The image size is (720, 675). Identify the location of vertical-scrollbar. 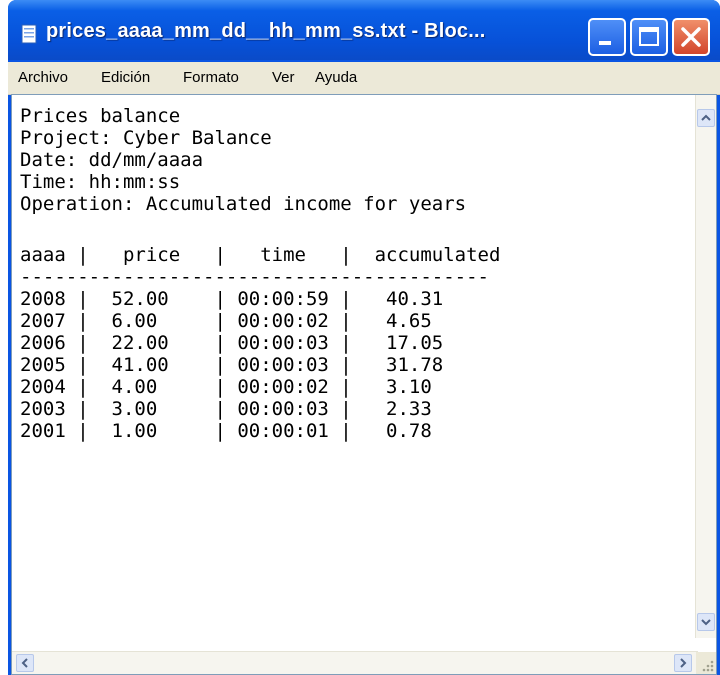
(705, 366).